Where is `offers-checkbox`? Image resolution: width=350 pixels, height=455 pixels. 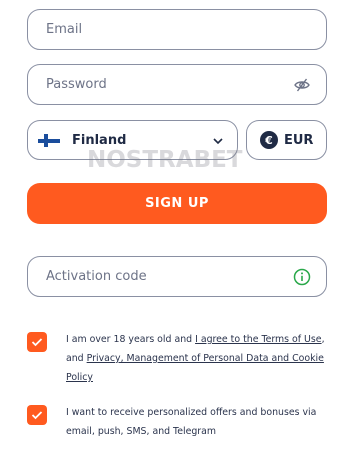
offers-checkbox is located at coordinates (37, 415).